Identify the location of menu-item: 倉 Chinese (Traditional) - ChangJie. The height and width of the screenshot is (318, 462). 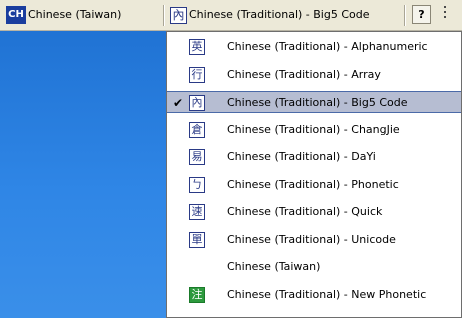
(314, 130).